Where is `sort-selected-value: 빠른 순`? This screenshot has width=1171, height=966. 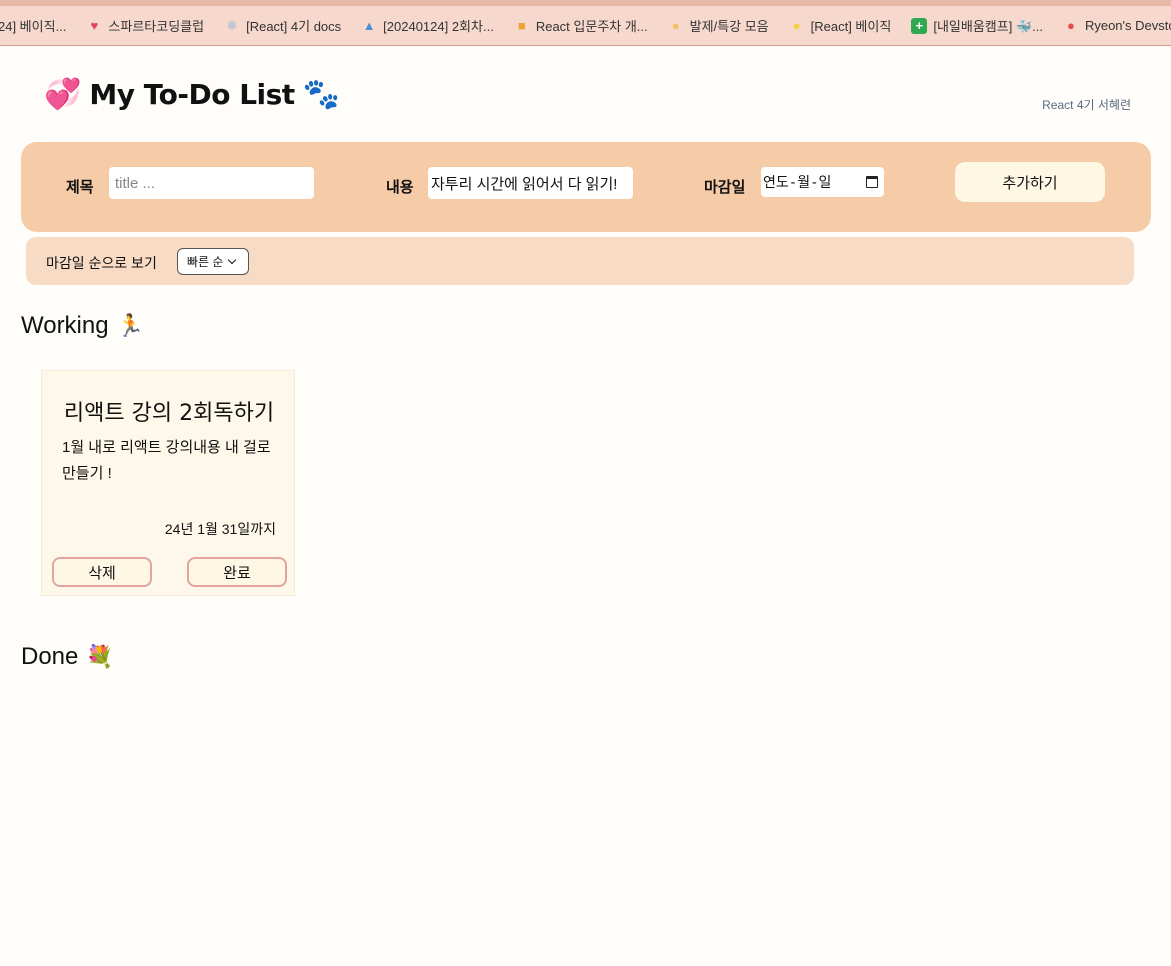
sort-selected-value: 빠른 순 is located at coordinates (205, 262).